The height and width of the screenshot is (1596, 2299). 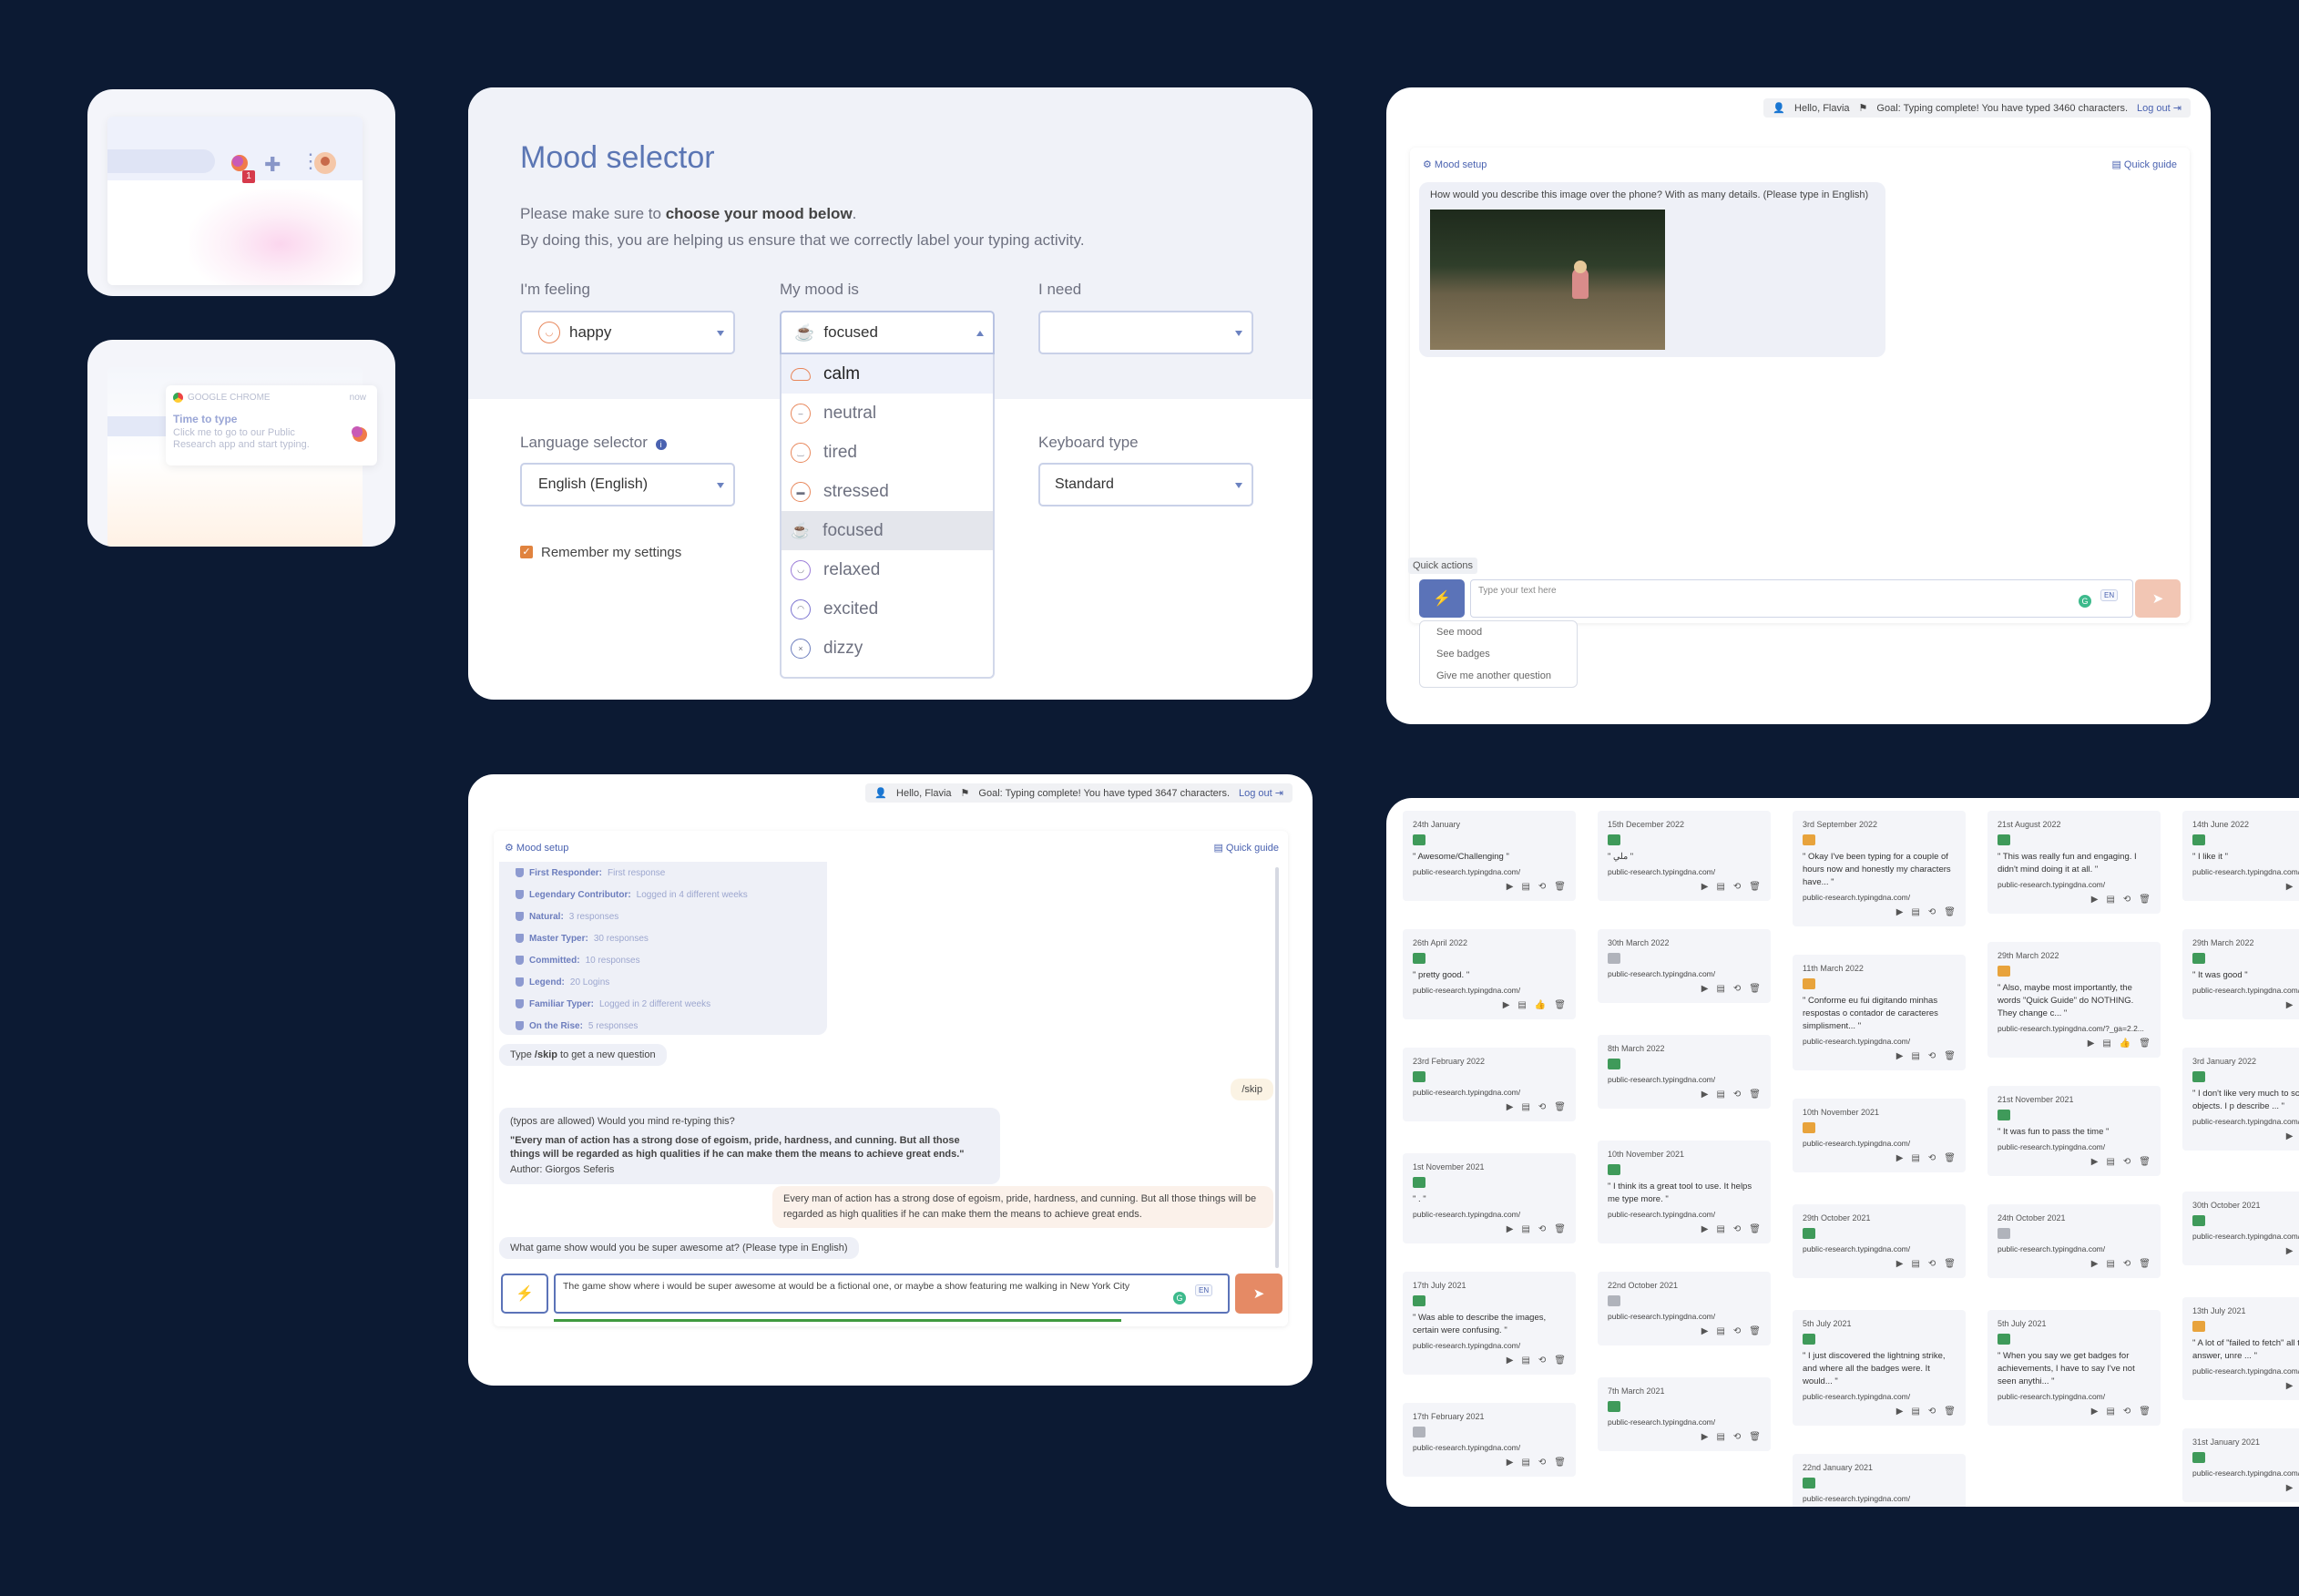 What do you see at coordinates (272, 165) in the screenshot?
I see `puzzle-icon: ✚` at bounding box center [272, 165].